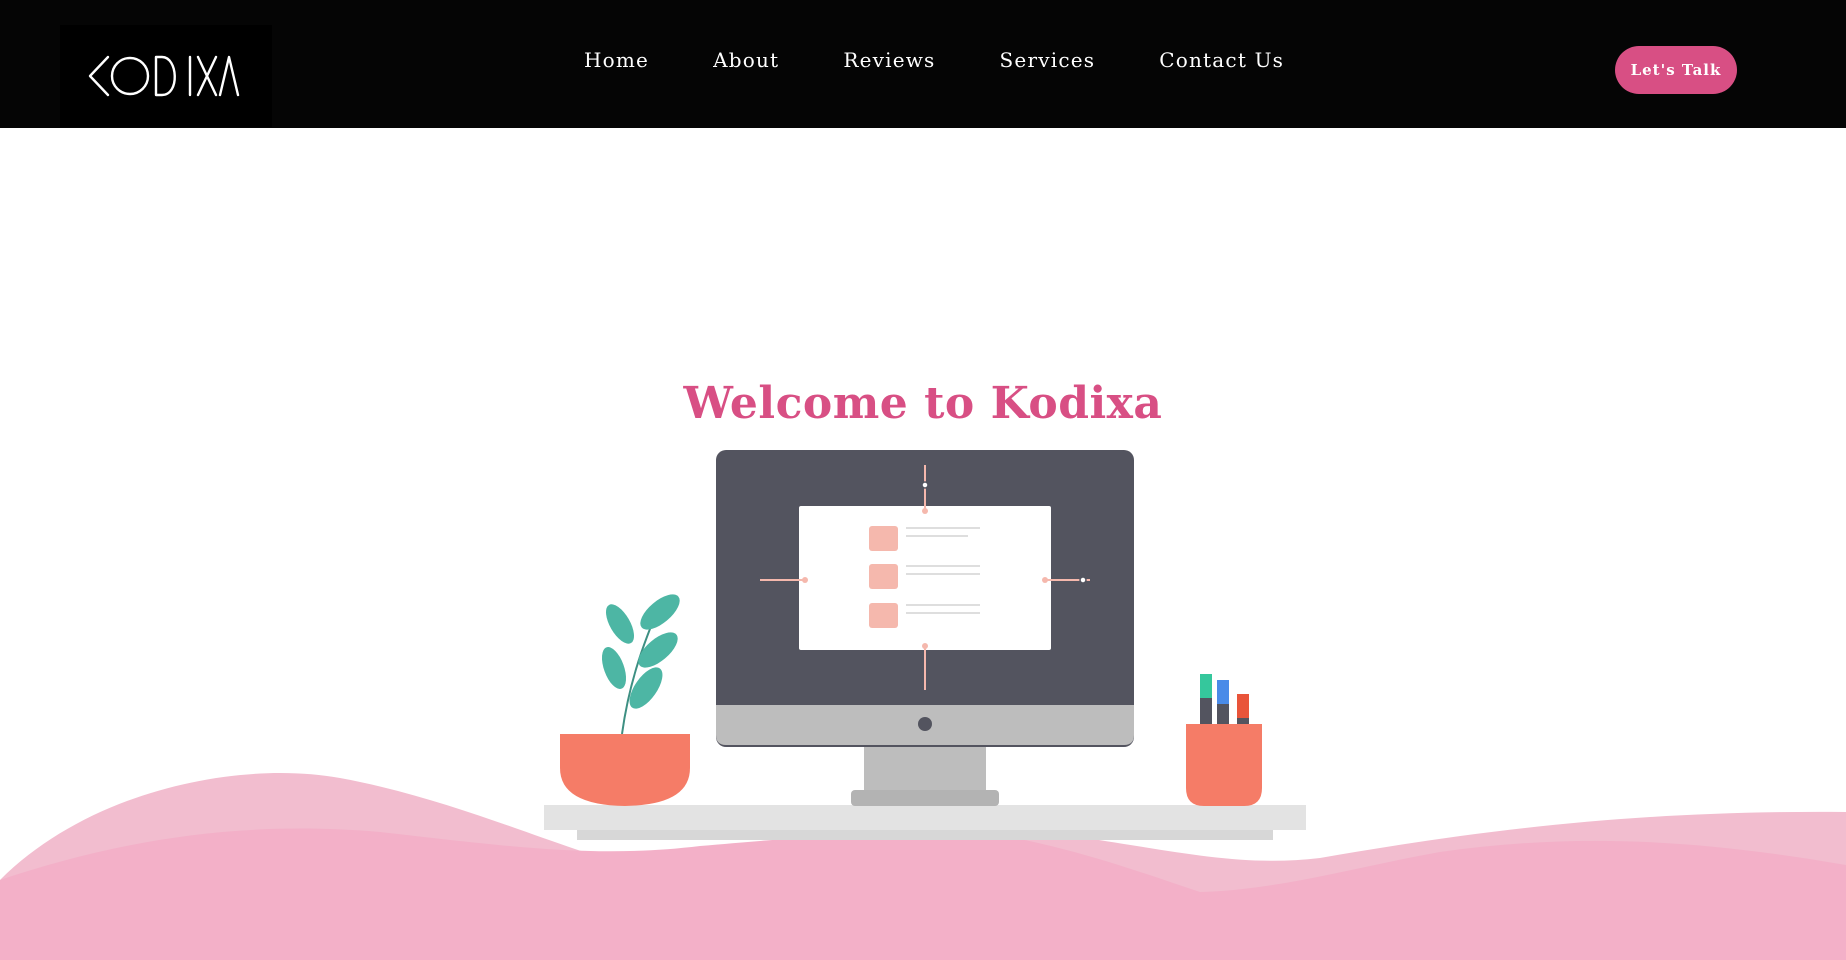 Image resolution: width=1846 pixels, height=960 pixels. I want to click on monitor-stand, so click(925, 769).